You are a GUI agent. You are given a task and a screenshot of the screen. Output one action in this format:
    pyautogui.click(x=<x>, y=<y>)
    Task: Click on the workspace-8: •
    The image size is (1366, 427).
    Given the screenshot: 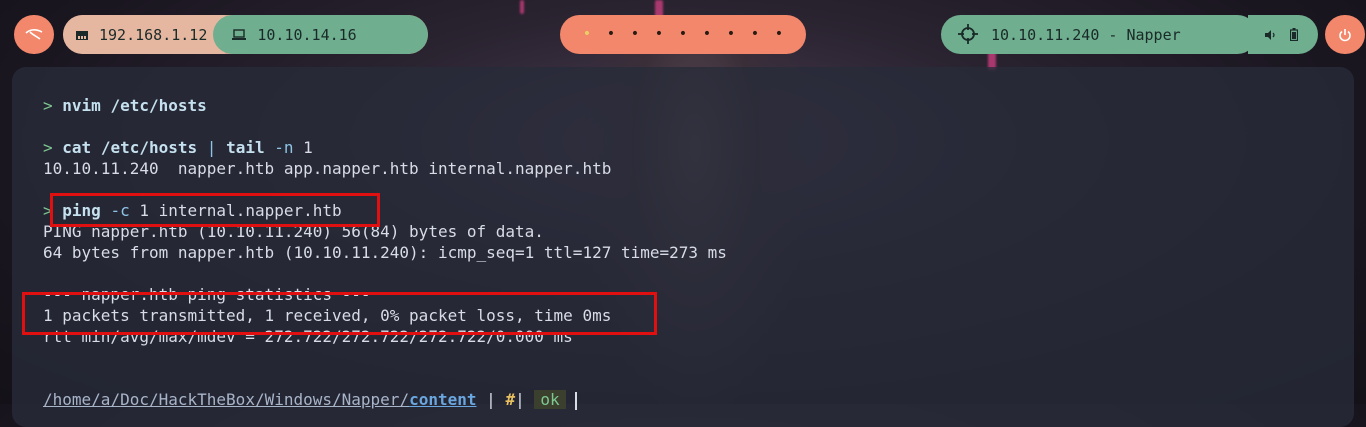 What is the action you would take?
    pyautogui.click(x=755, y=34)
    